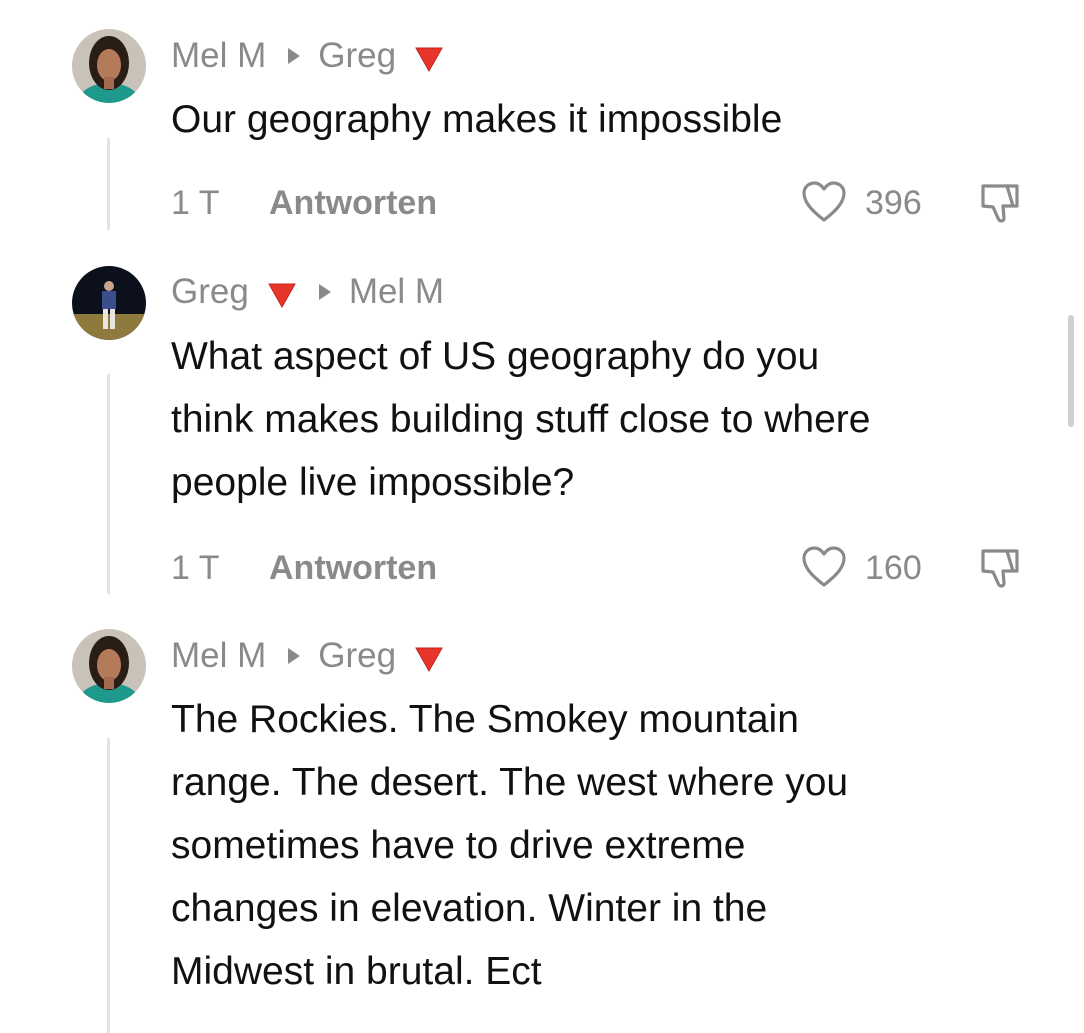 This screenshot has height=1033, width=1084. Describe the element at coordinates (458, 845) in the screenshot. I see `comment-text-line: sometimes have to drive extreme` at that location.